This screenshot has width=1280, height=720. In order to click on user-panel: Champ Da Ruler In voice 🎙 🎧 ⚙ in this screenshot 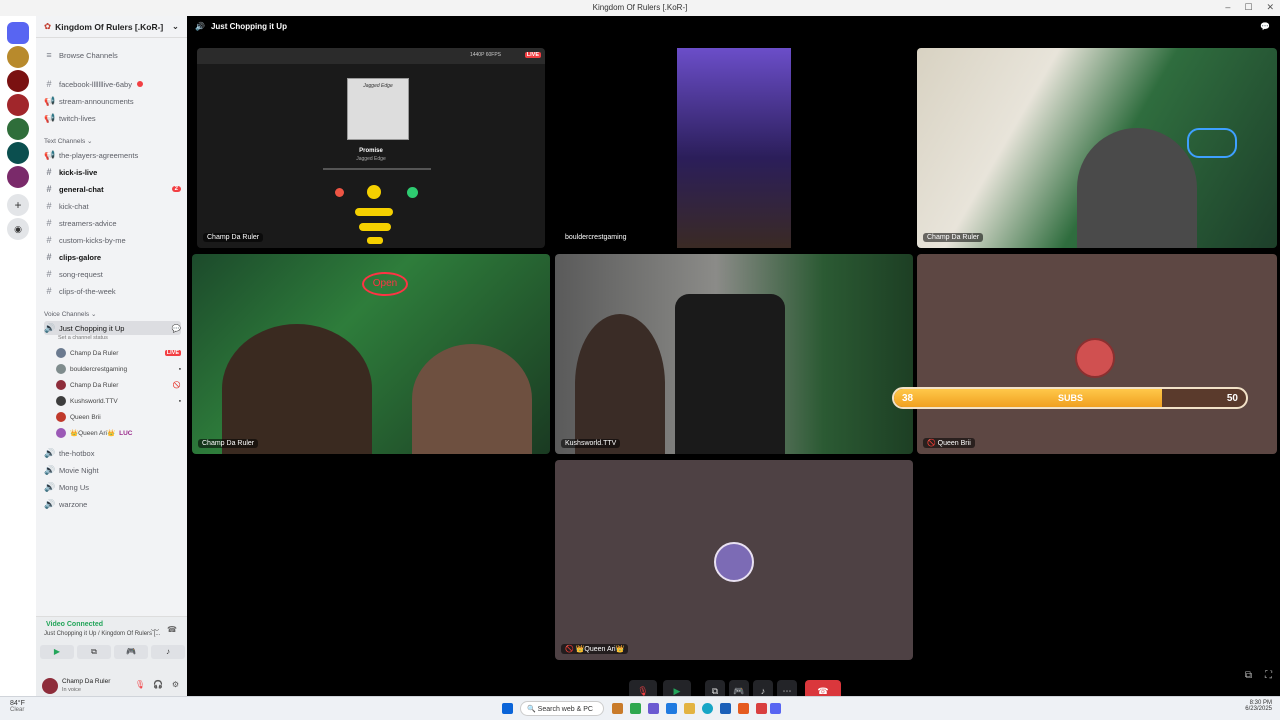, I will do `click(111, 686)`.